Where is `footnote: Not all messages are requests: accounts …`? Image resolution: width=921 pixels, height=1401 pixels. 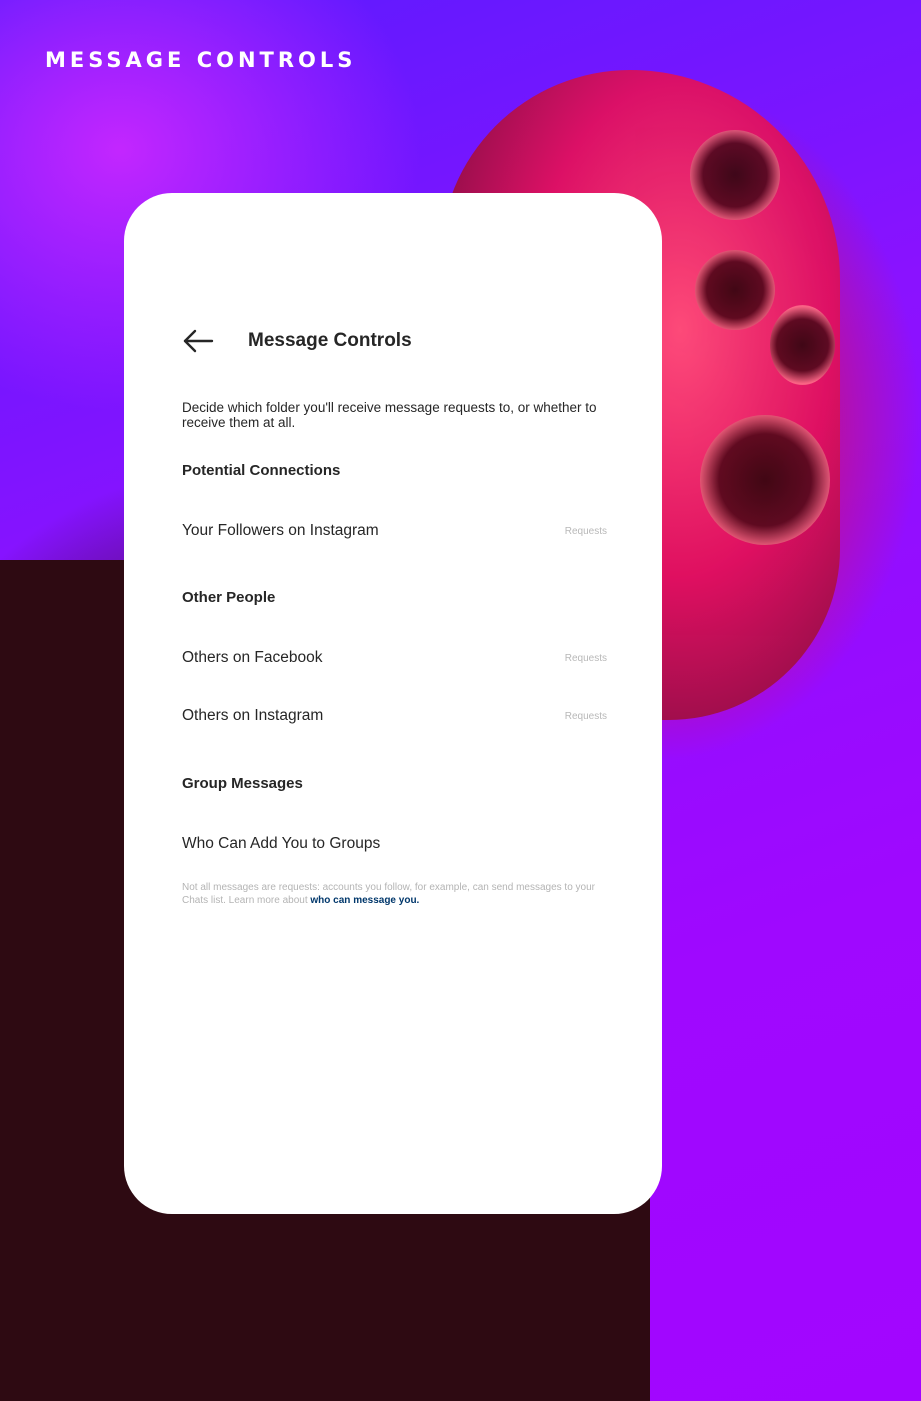 footnote: Not all messages are requests: accounts … is located at coordinates (397, 894).